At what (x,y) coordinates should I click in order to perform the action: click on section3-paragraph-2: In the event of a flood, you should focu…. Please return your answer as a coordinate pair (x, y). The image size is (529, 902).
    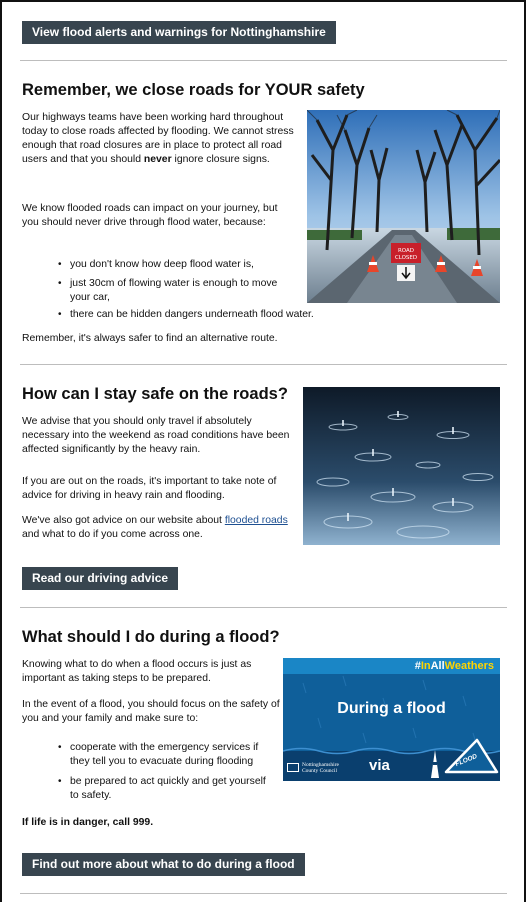
    Looking at the image, I should click on (151, 711).